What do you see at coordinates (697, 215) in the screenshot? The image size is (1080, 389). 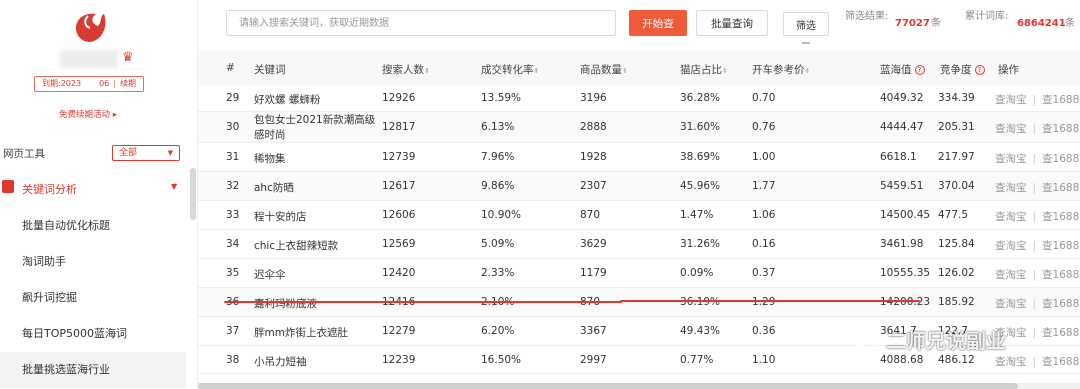 I see `cell-tmall: 1.47%` at bounding box center [697, 215].